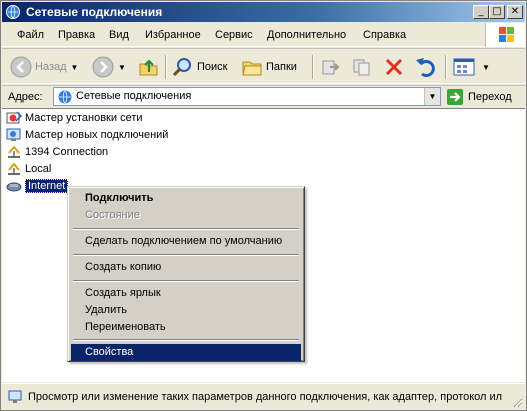 The width and height of the screenshot is (527, 411). What do you see at coordinates (97, 135) in the screenshot?
I see `list-item-label: Мастер новых подключений` at bounding box center [97, 135].